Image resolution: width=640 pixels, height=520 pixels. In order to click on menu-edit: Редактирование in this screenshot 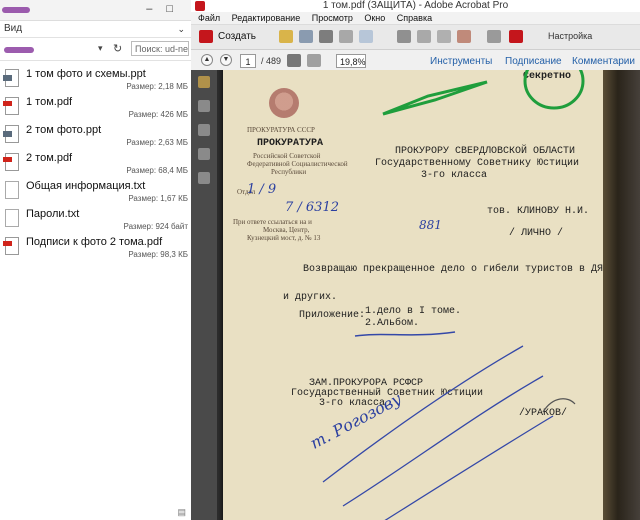, I will do `click(266, 18)`.